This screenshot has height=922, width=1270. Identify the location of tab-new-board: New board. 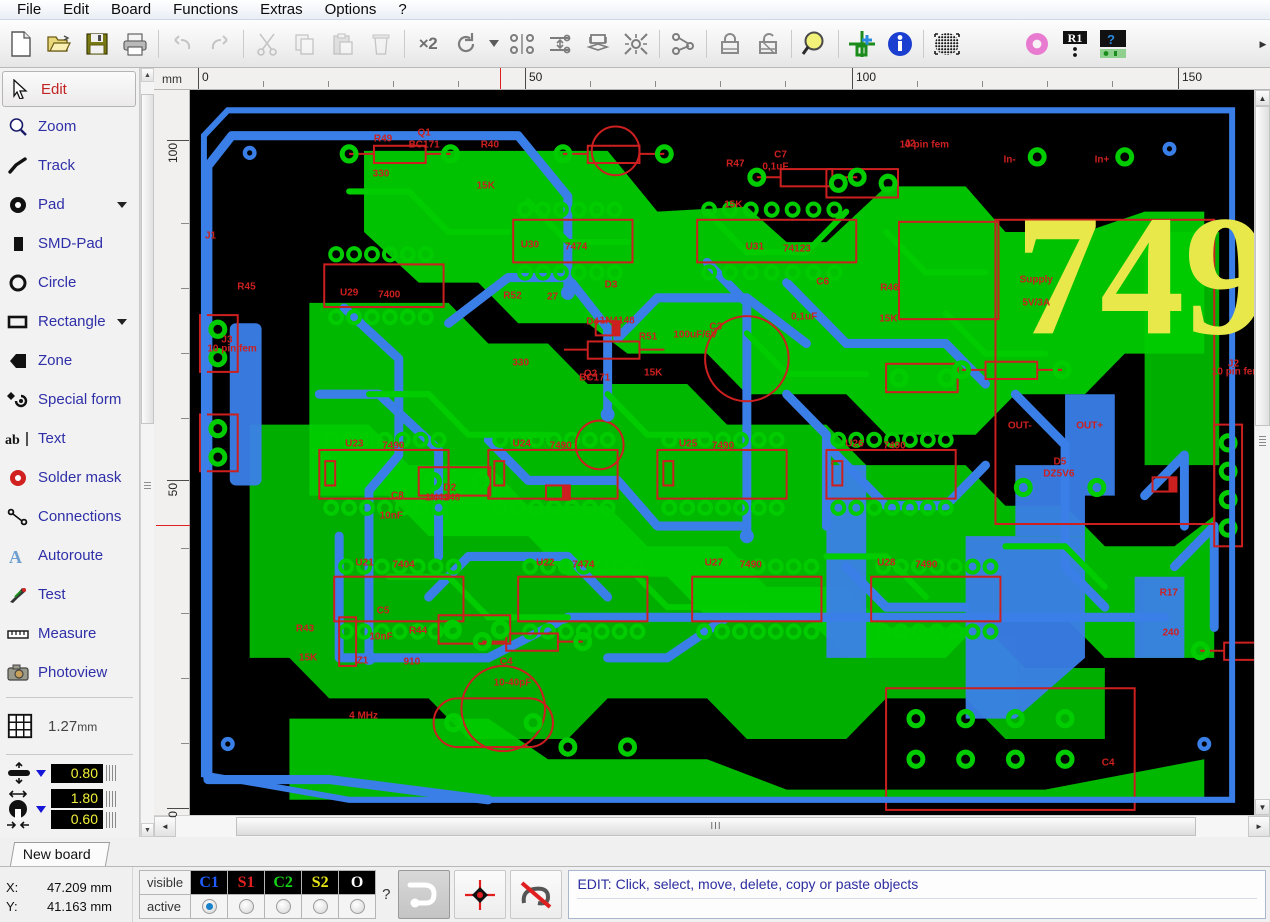
(59, 854).